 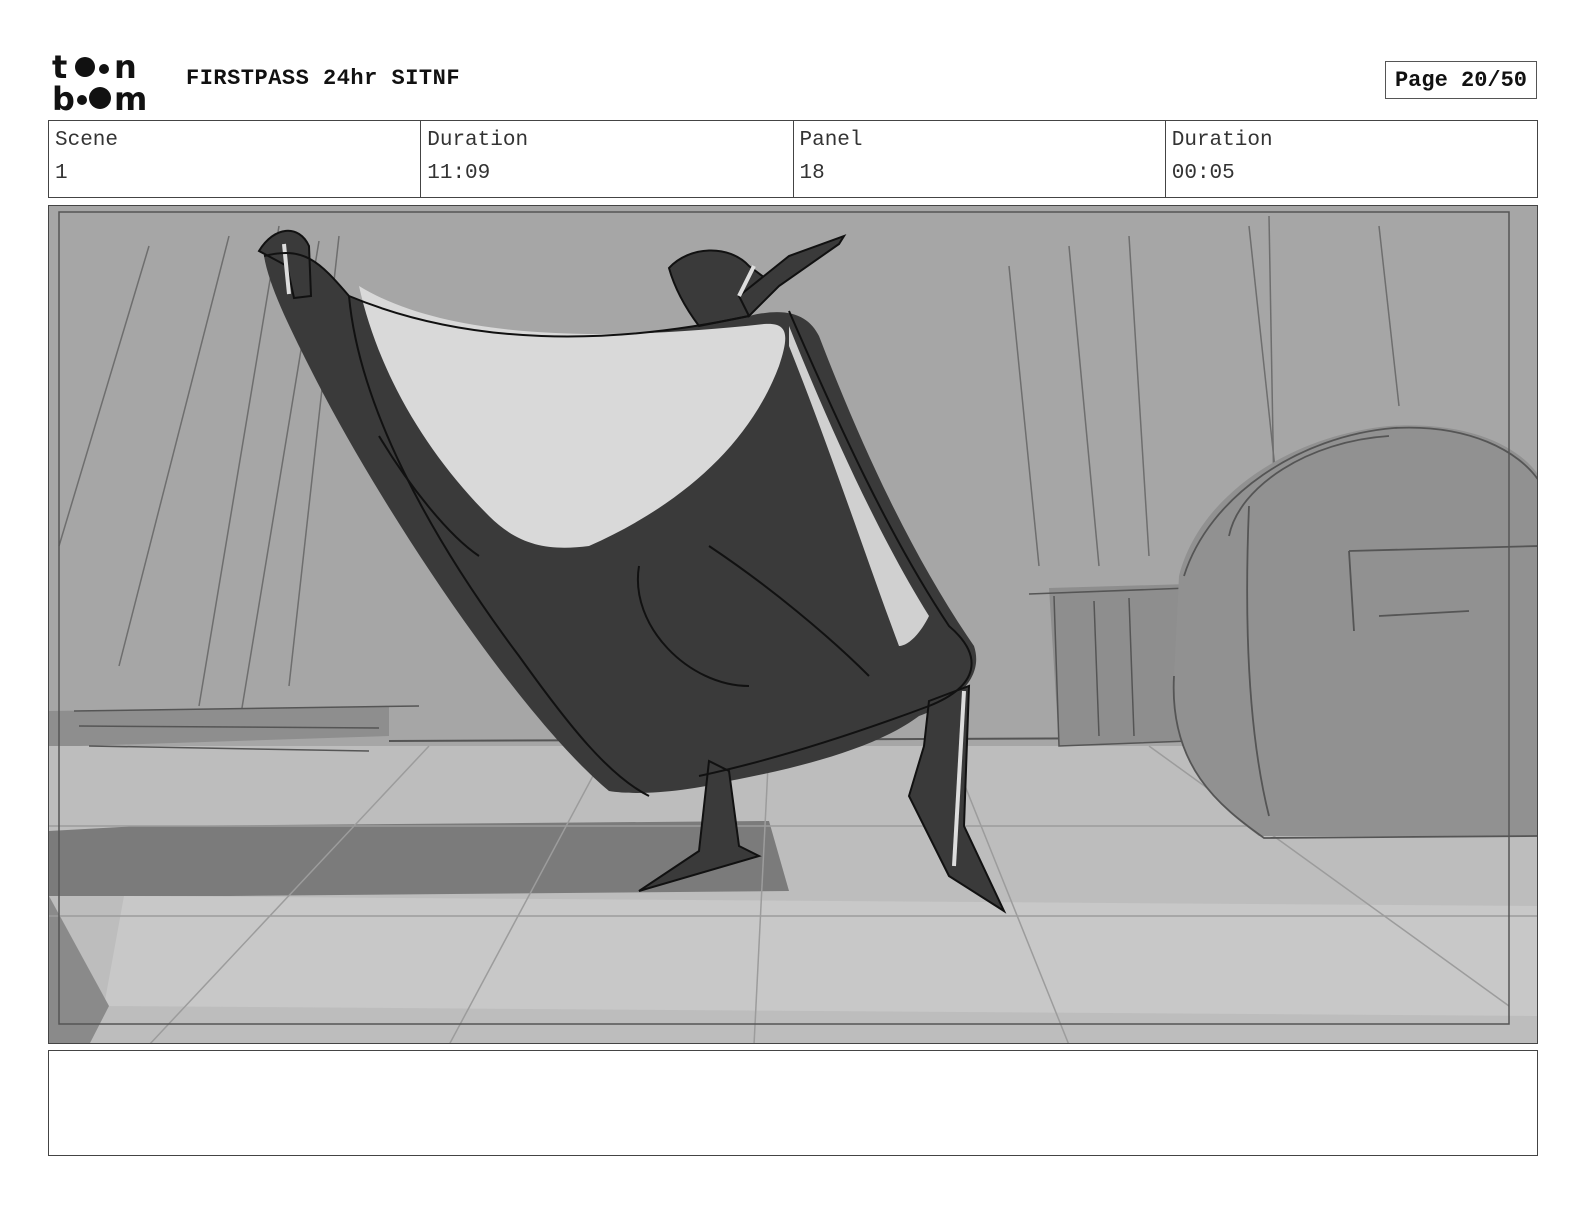 What do you see at coordinates (323, 78) in the screenshot?
I see `project-title: FIRSTPASS 24hr SITNF` at bounding box center [323, 78].